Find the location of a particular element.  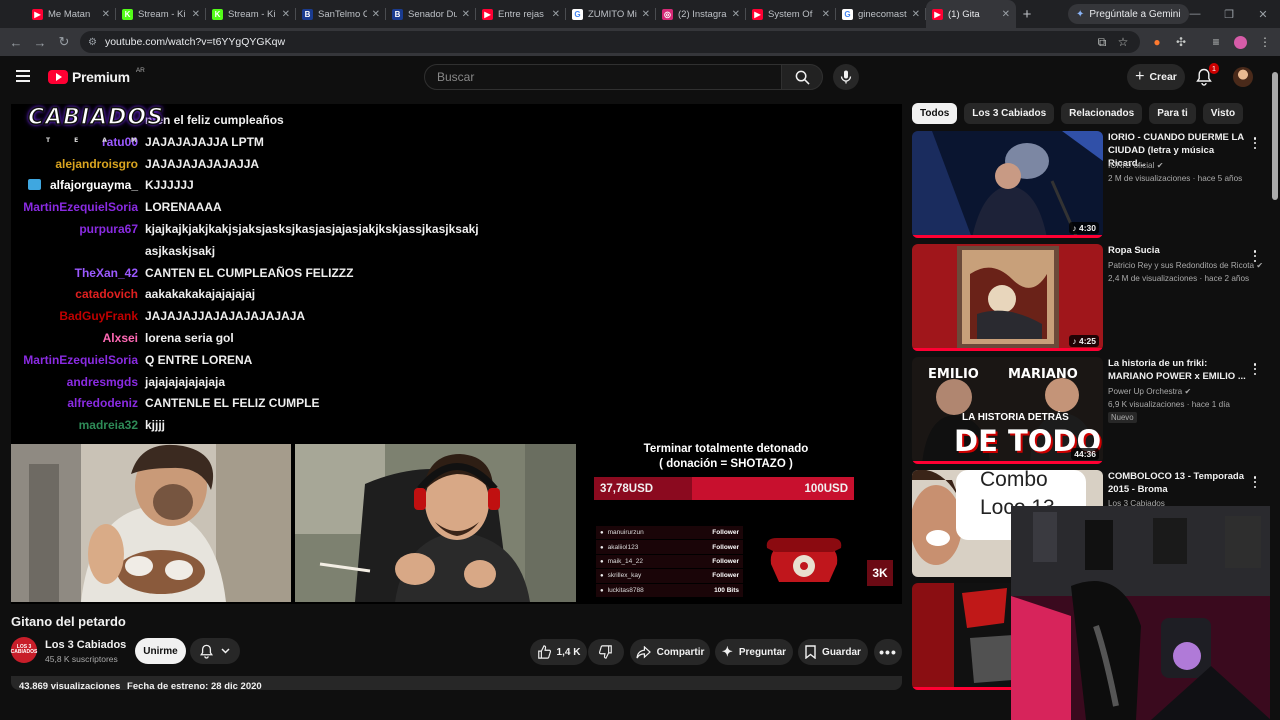

channel-avatar: LOS 3 CABIADOS is located at coordinates (24, 650).